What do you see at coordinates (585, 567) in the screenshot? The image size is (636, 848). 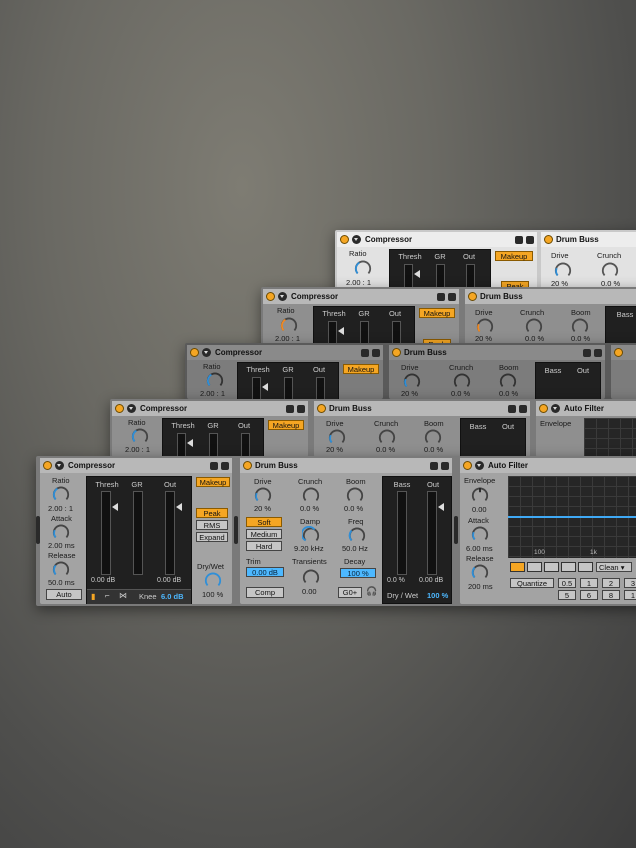 I see `morph-icon` at bounding box center [585, 567].